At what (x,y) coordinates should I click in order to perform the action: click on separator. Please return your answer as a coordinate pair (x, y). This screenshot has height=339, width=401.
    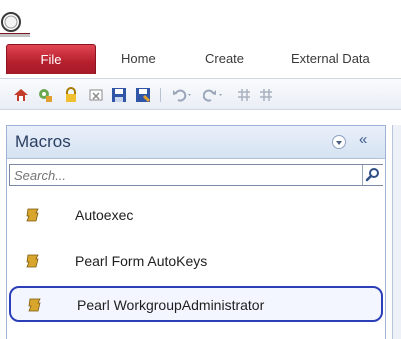
    Looking at the image, I should click on (161, 95).